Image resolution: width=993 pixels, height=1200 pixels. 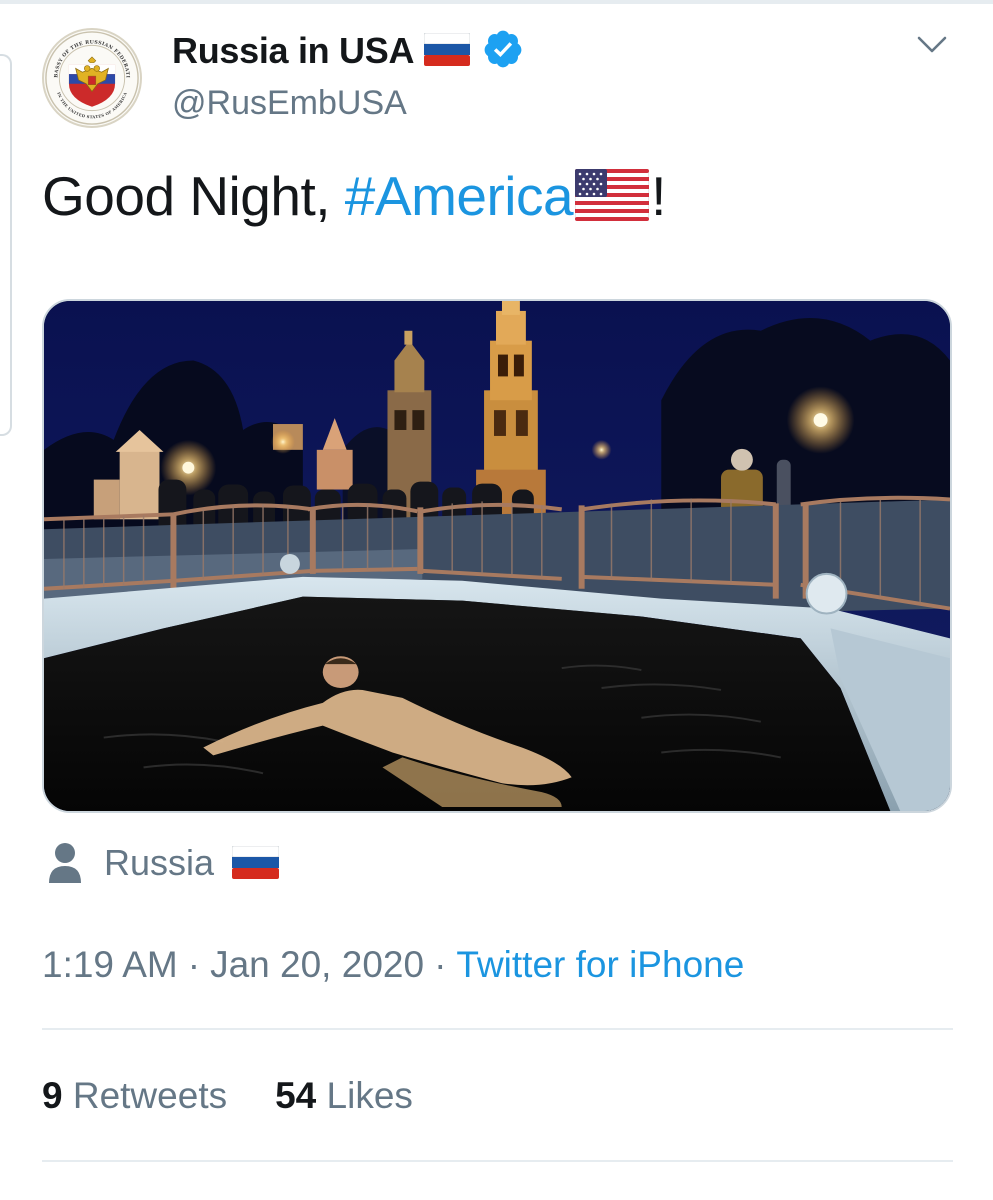 I want to click on tweet-meta: 1:19 AM · Jan 20, 2020 · Twitter for iPhone, so click(x=393, y=965).